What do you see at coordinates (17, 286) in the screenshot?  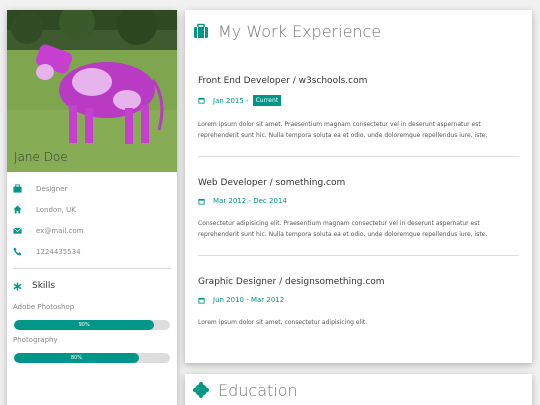 I see `asterisk-icon` at bounding box center [17, 286].